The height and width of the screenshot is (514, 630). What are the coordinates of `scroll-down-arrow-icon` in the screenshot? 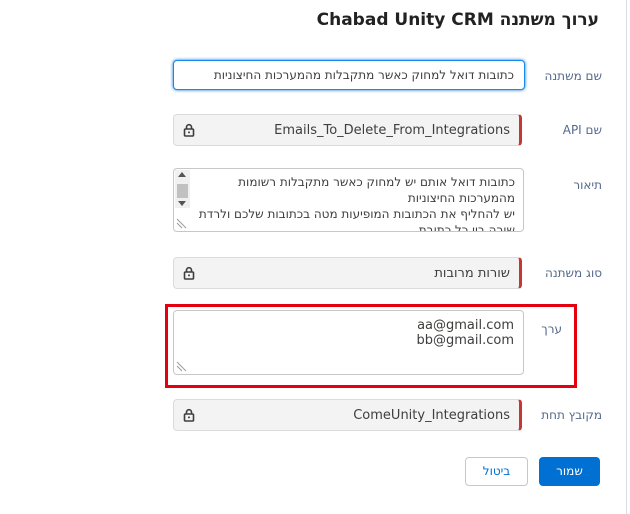 It's located at (182, 203).